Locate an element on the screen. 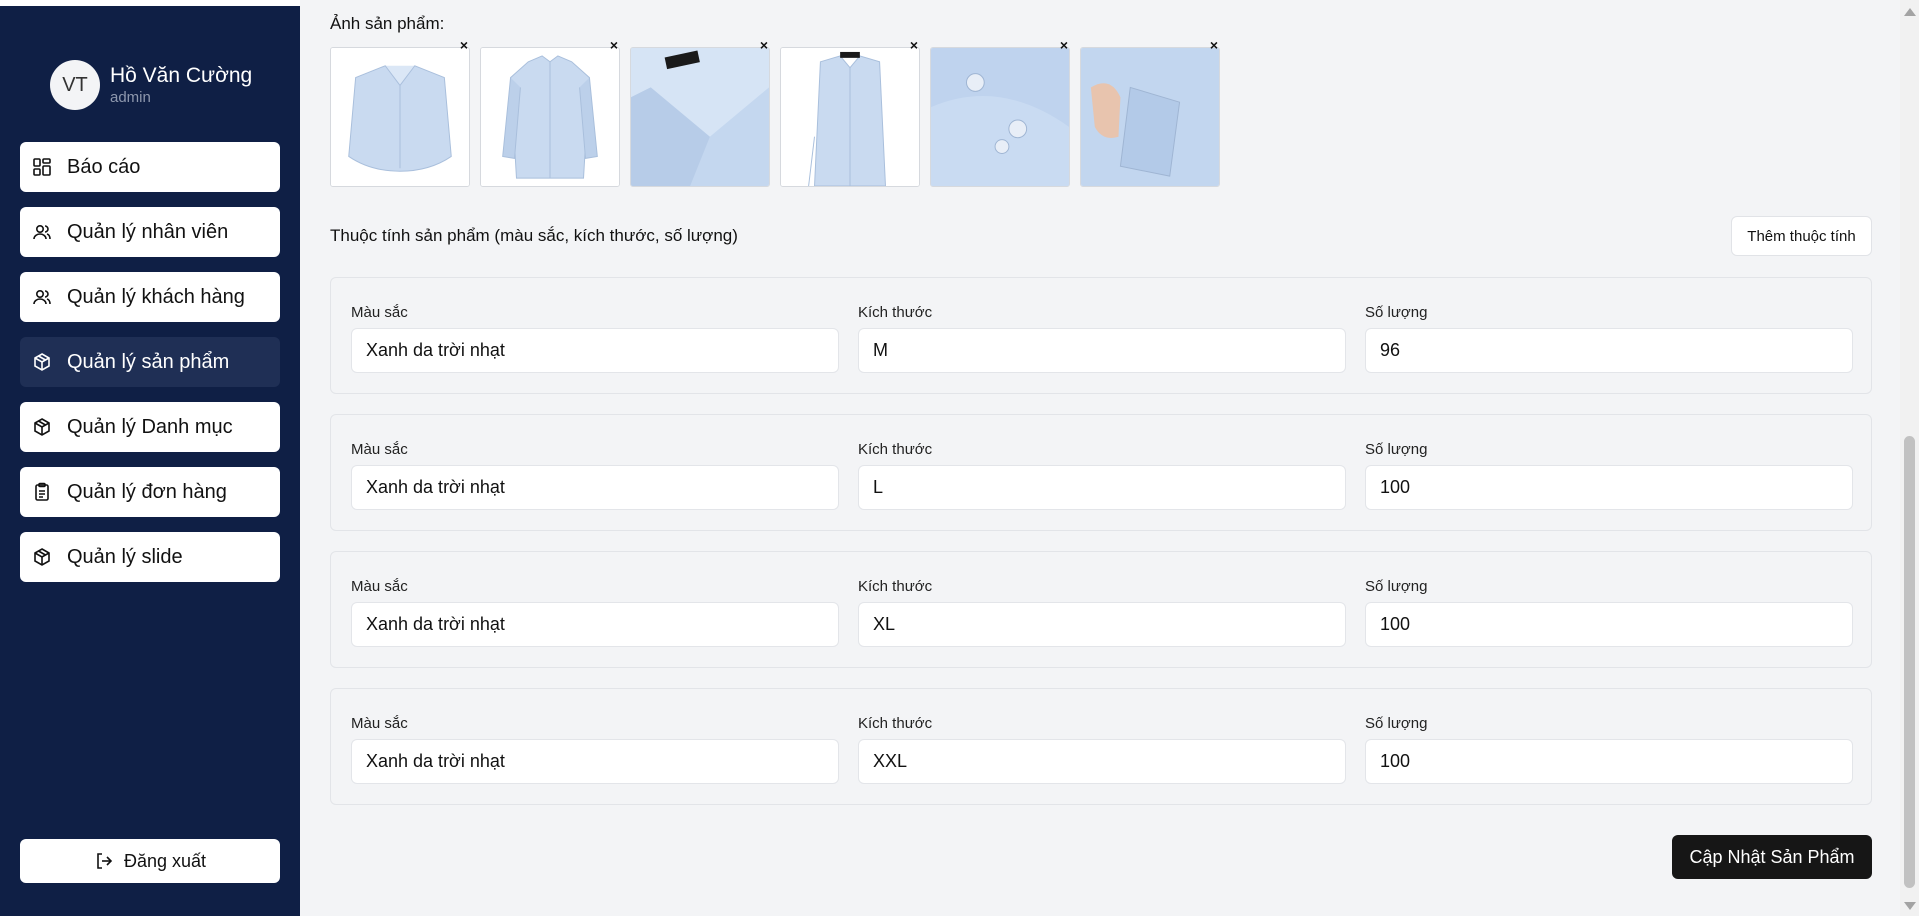  page-scrollbar is located at coordinates (1909, 458).